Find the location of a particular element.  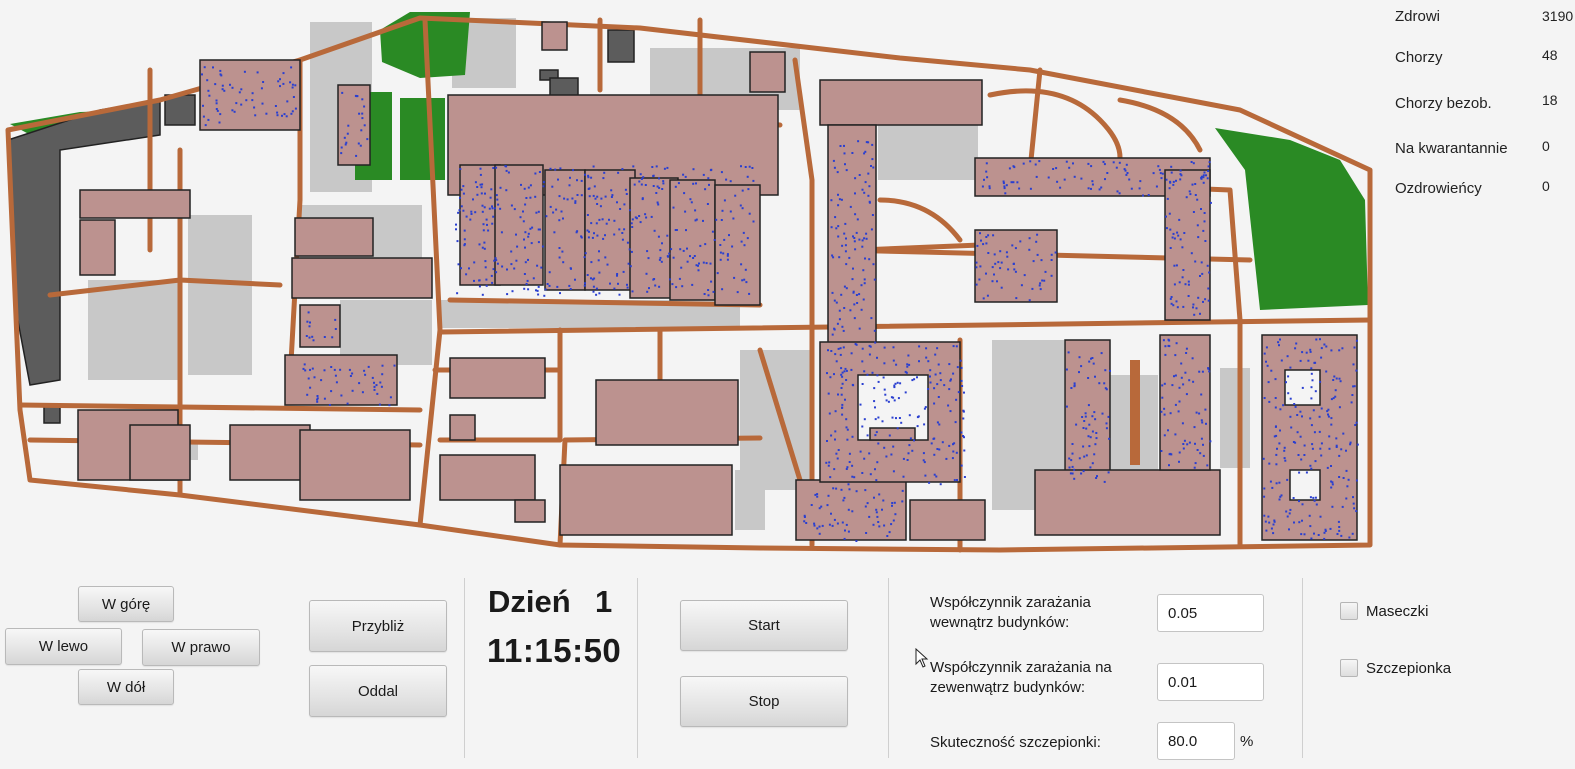

day-number: 1 is located at coordinates (604, 601).